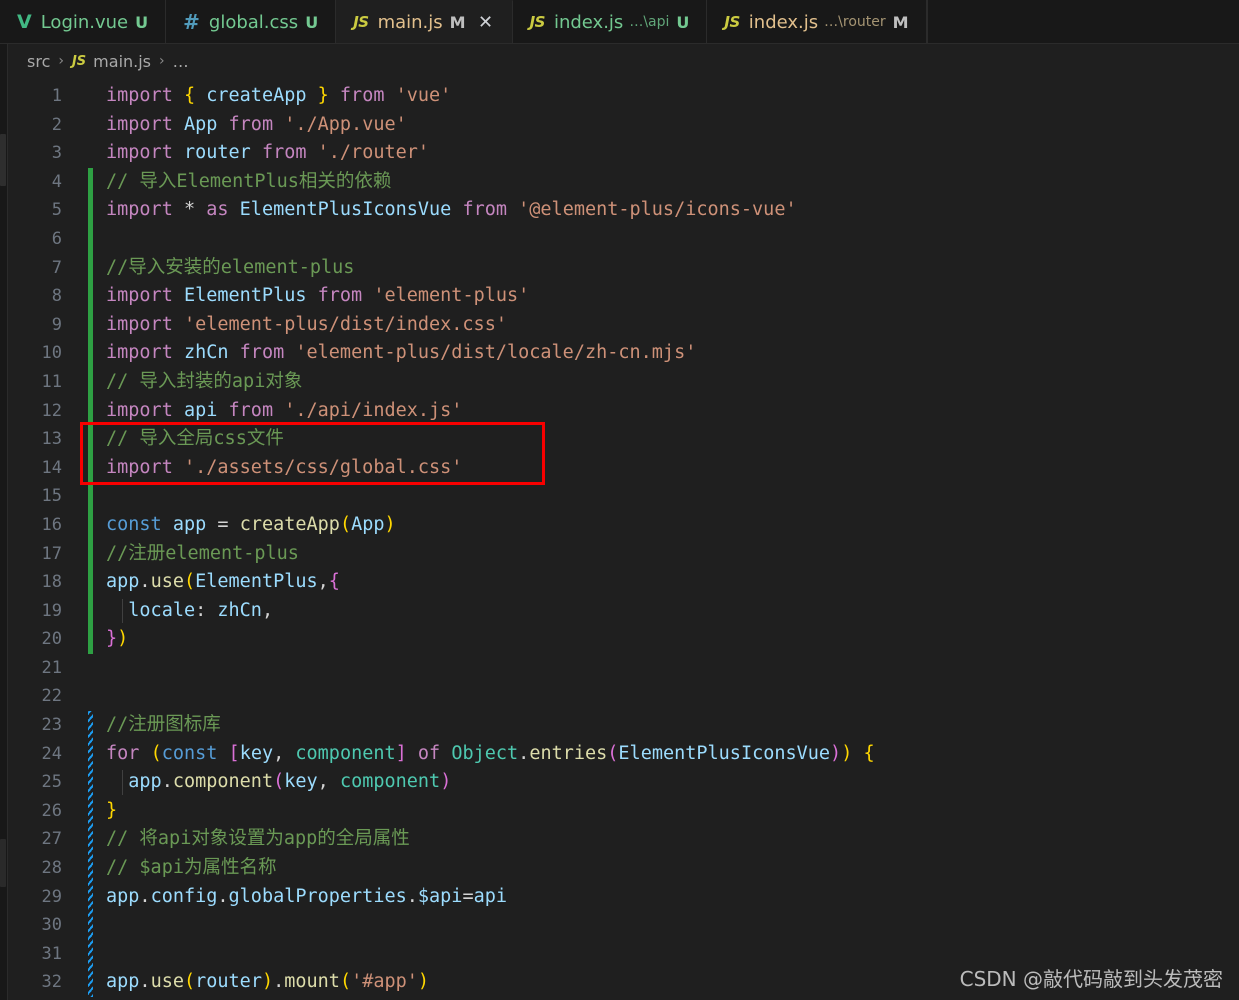  I want to click on activity-bar-indicator-top, so click(3, 160).